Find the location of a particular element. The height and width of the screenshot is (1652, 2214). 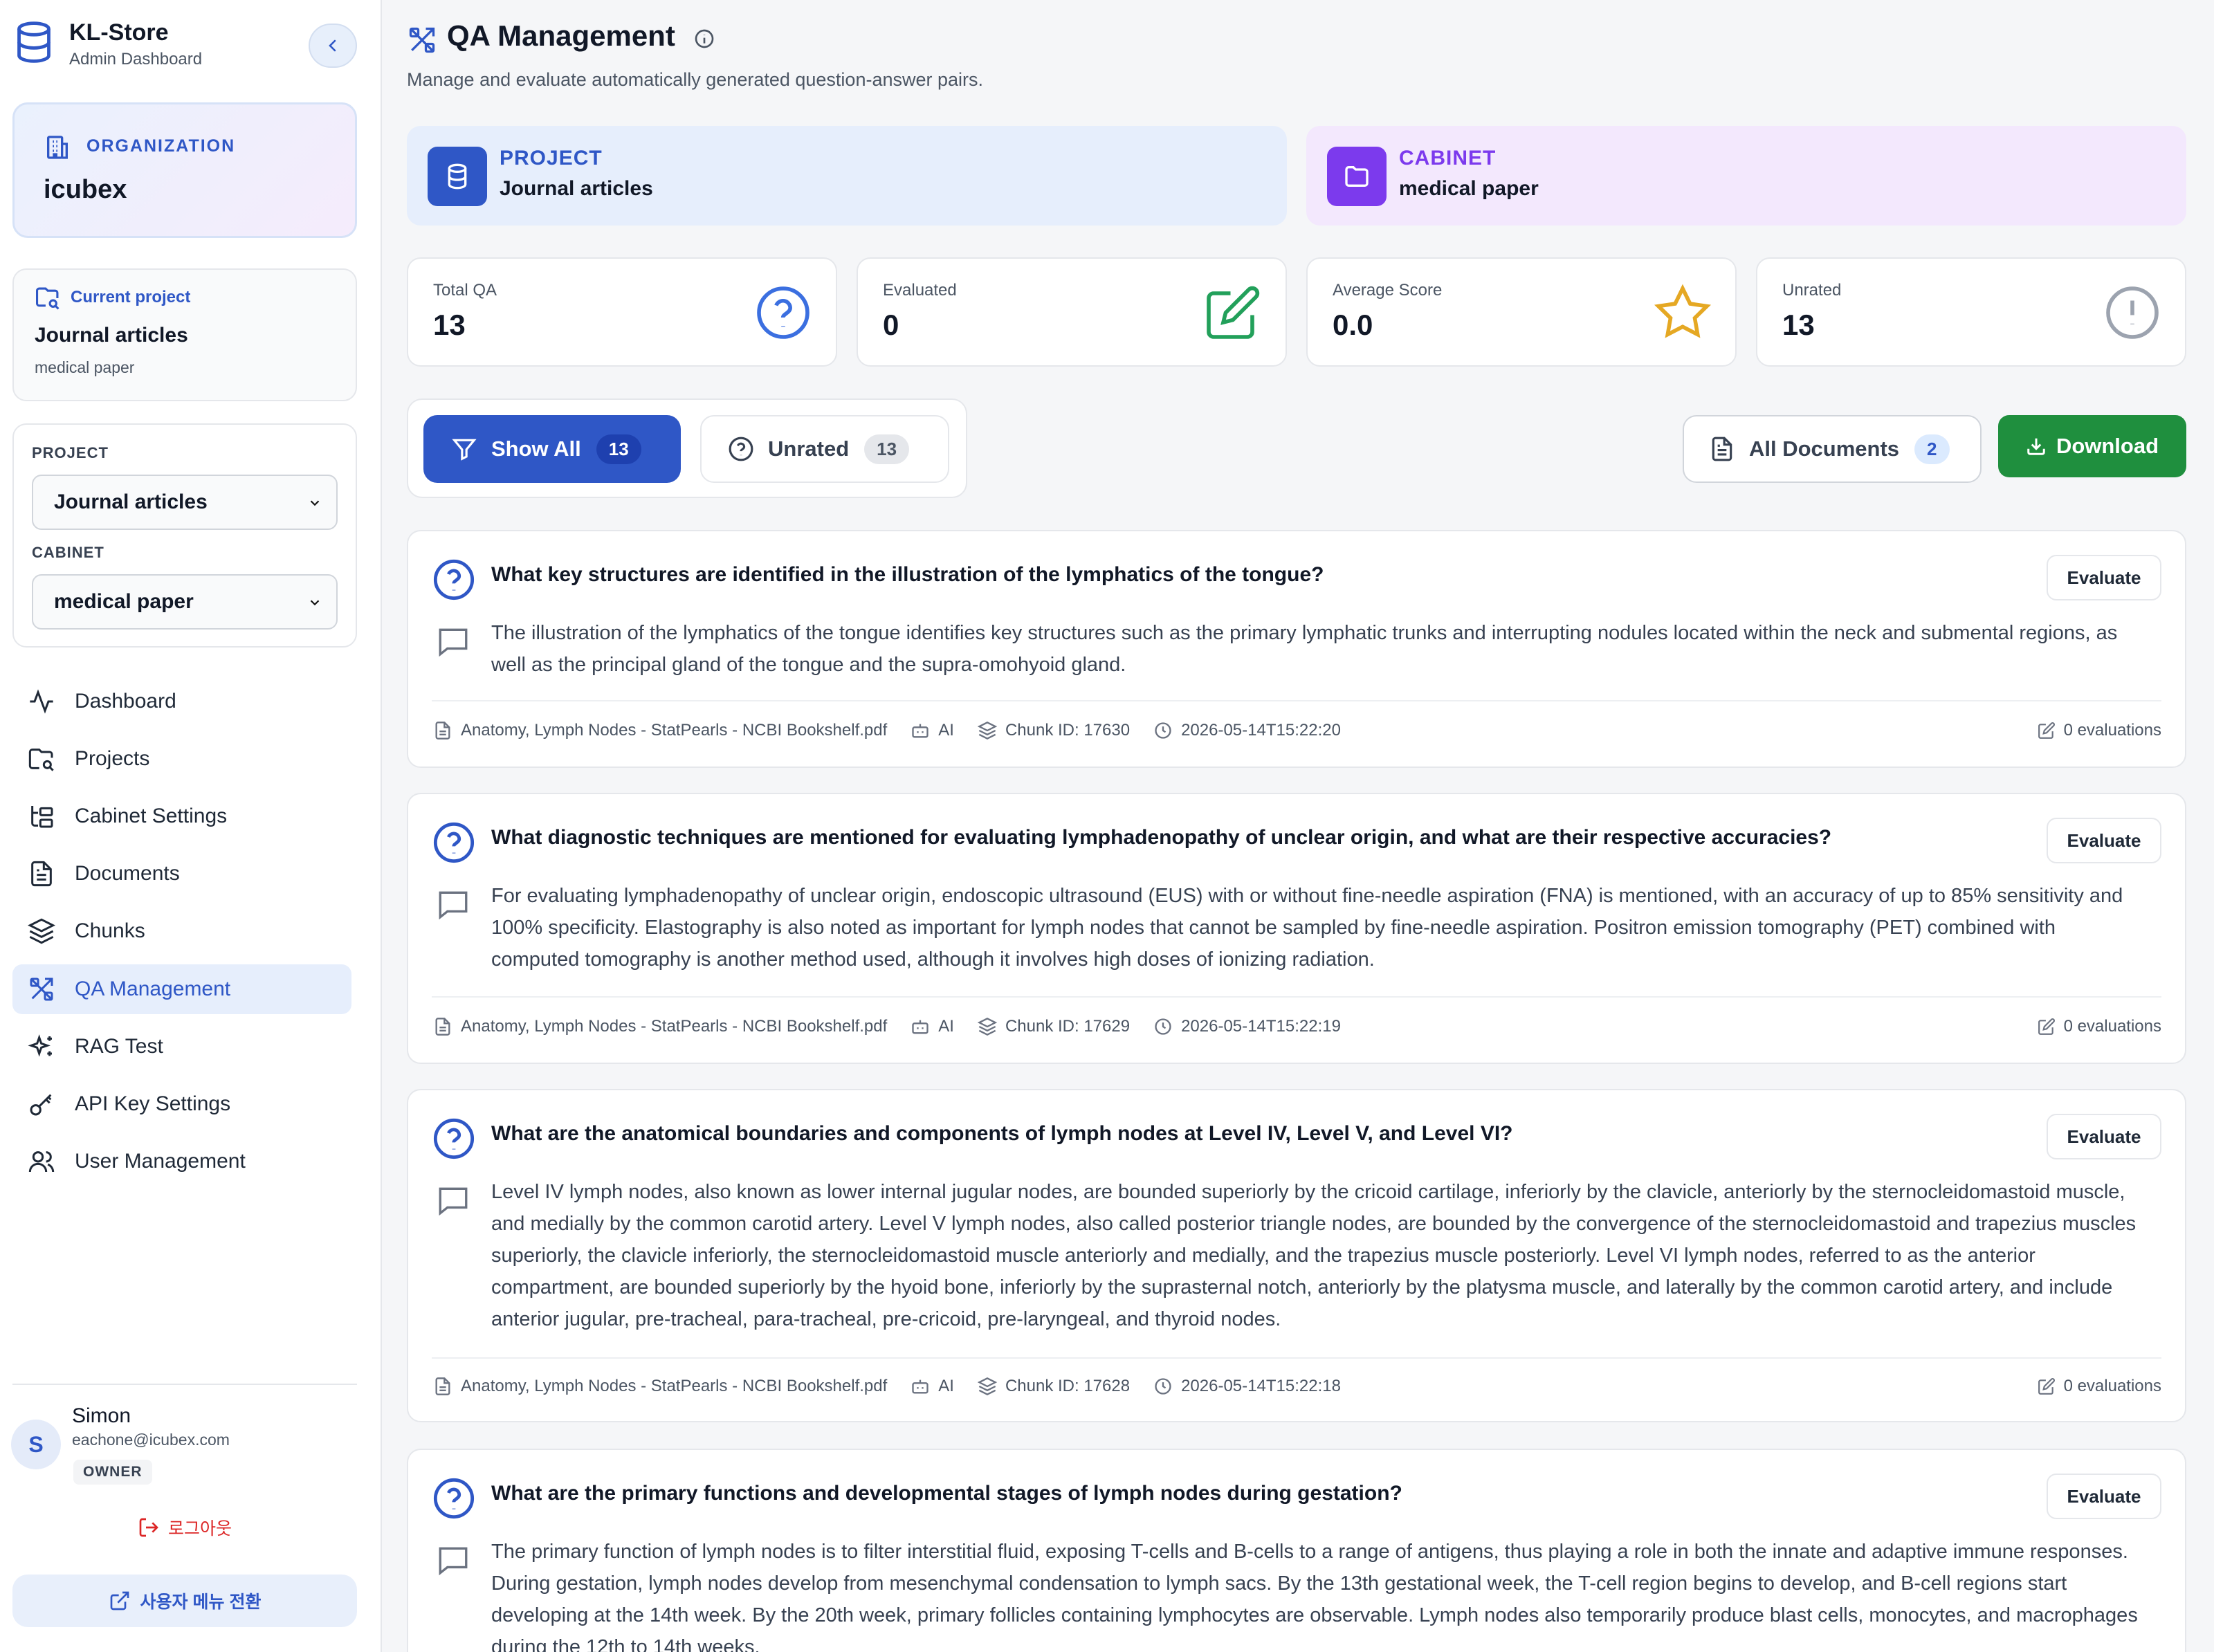

sidebar-item-api-key-settings: API Key Settings is located at coordinates (181, 1104).